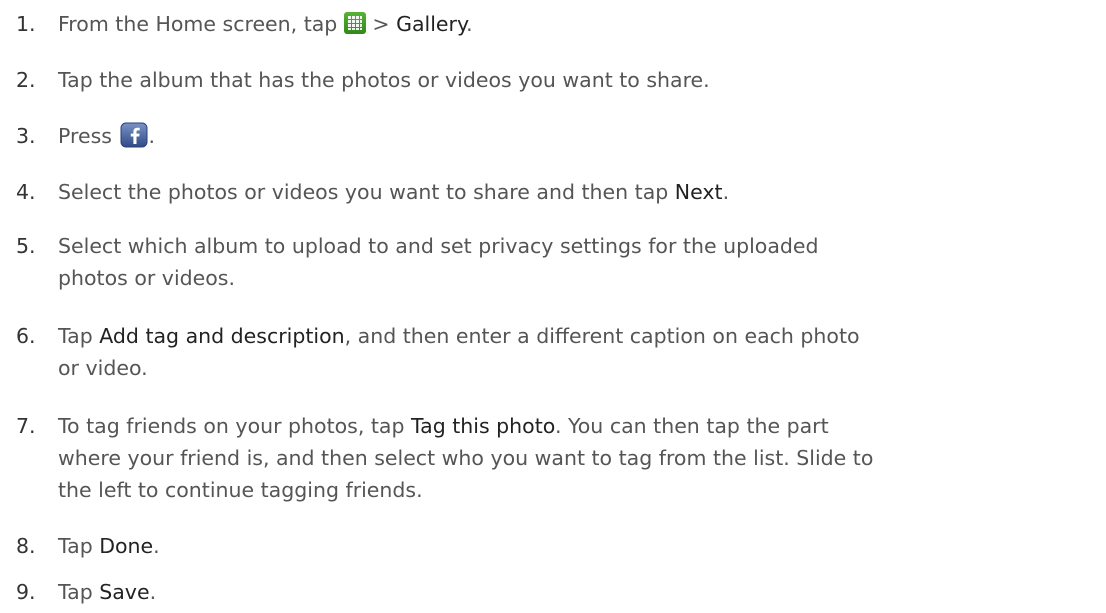 The image size is (1106, 613). I want to click on step-number: 3., so click(26, 136).